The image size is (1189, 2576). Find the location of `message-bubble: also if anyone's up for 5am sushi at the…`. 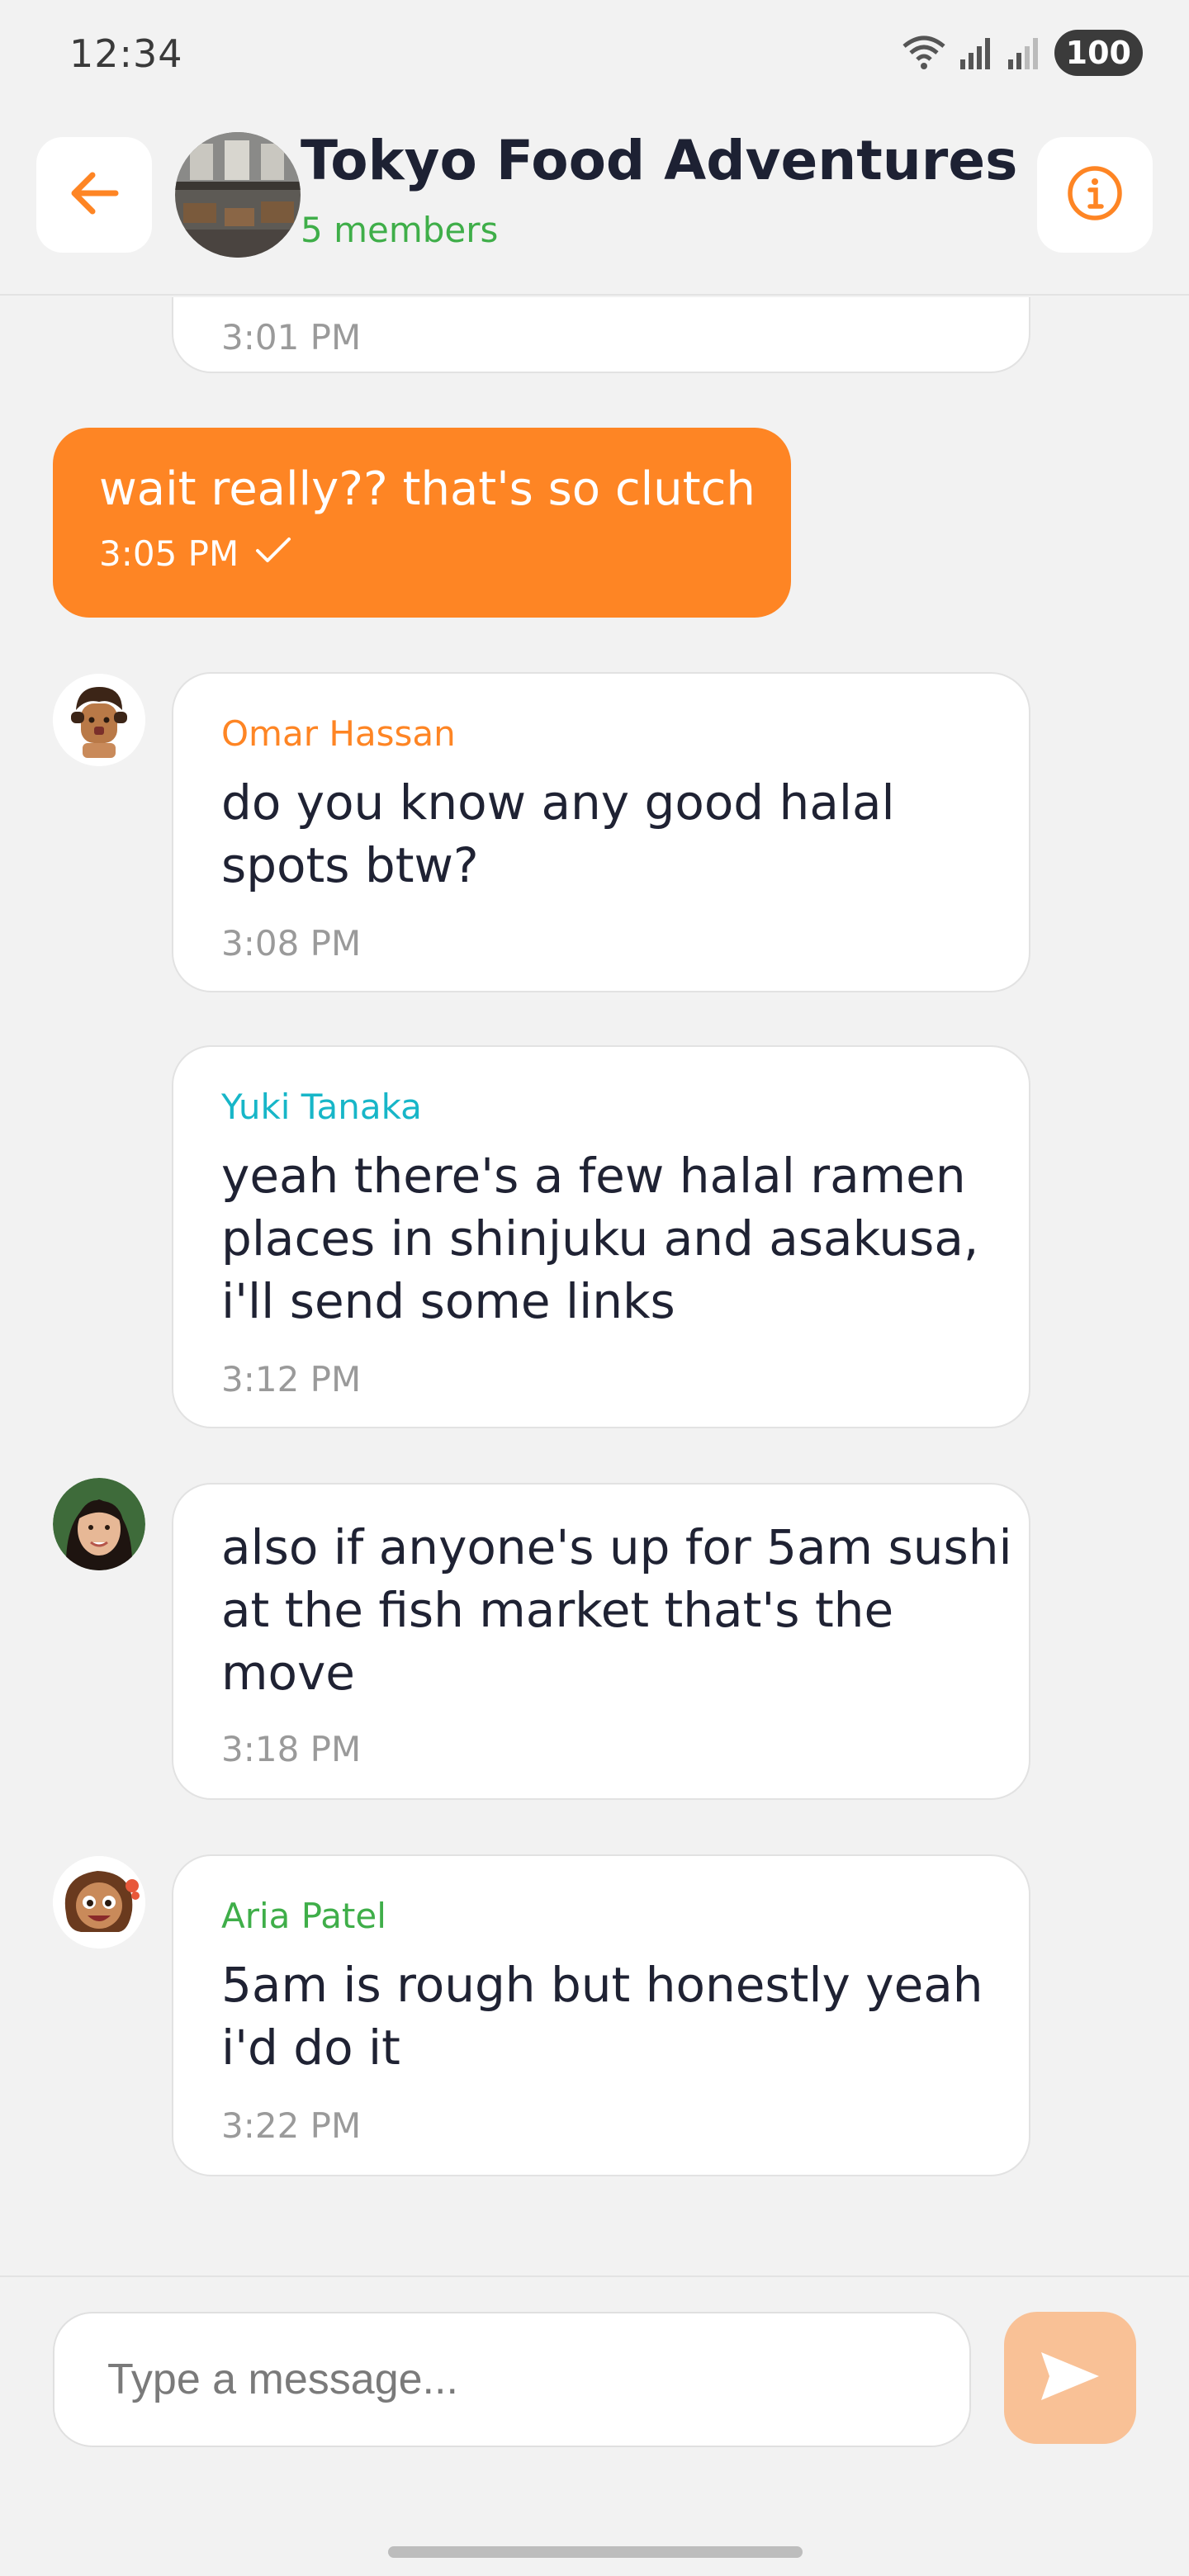

message-bubble: also if anyone's up for 5am sushi at the… is located at coordinates (601, 1641).